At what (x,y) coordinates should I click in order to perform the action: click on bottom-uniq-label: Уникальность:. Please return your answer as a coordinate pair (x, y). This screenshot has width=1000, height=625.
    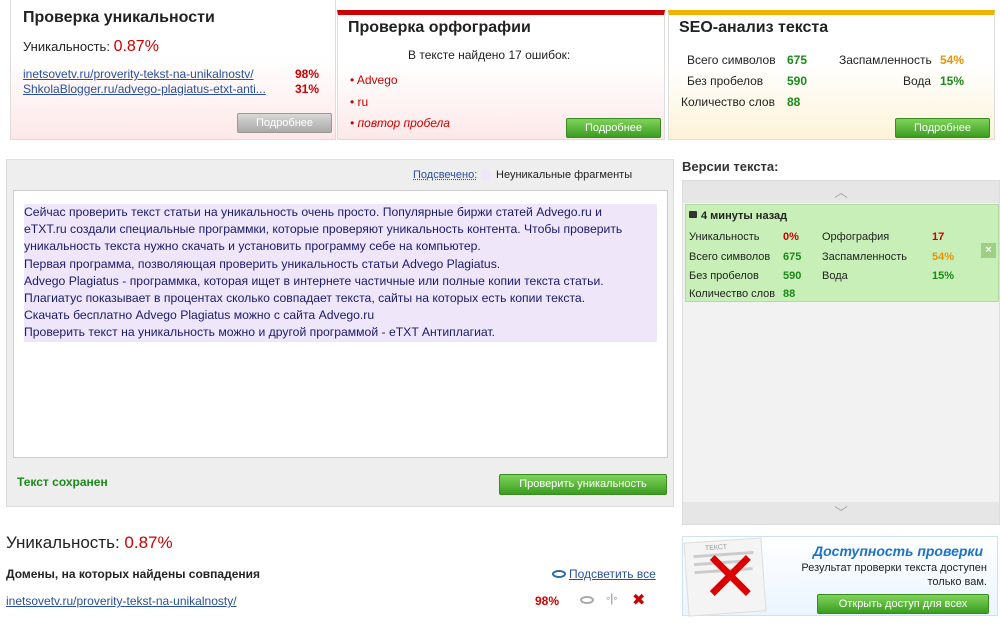
    Looking at the image, I should click on (63, 540).